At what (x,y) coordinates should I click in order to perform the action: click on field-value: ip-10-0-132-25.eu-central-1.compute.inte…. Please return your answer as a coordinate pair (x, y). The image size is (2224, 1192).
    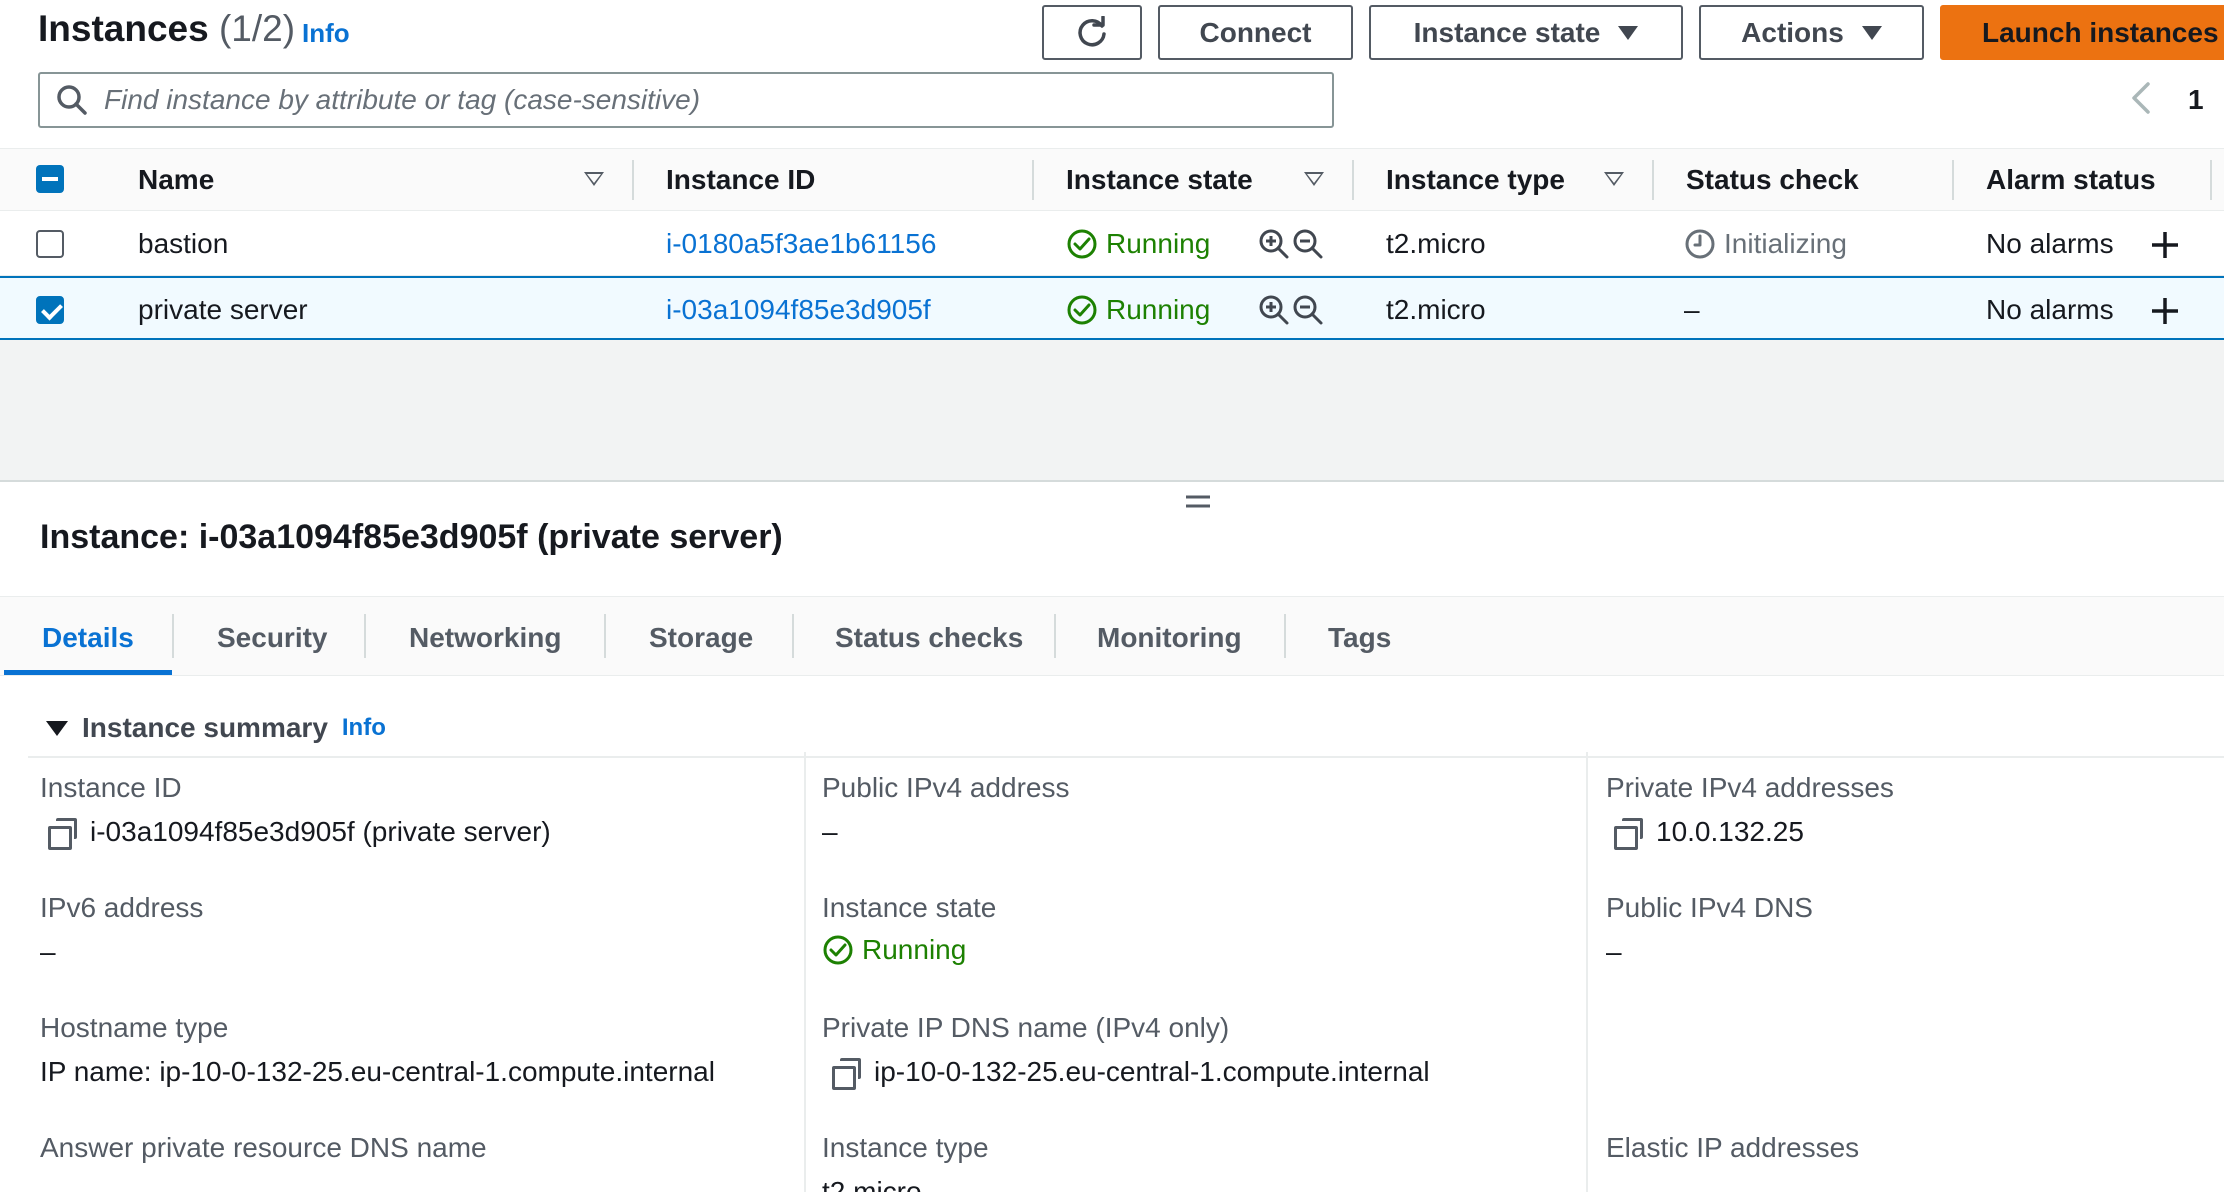
    Looking at the image, I should click on (1152, 1071).